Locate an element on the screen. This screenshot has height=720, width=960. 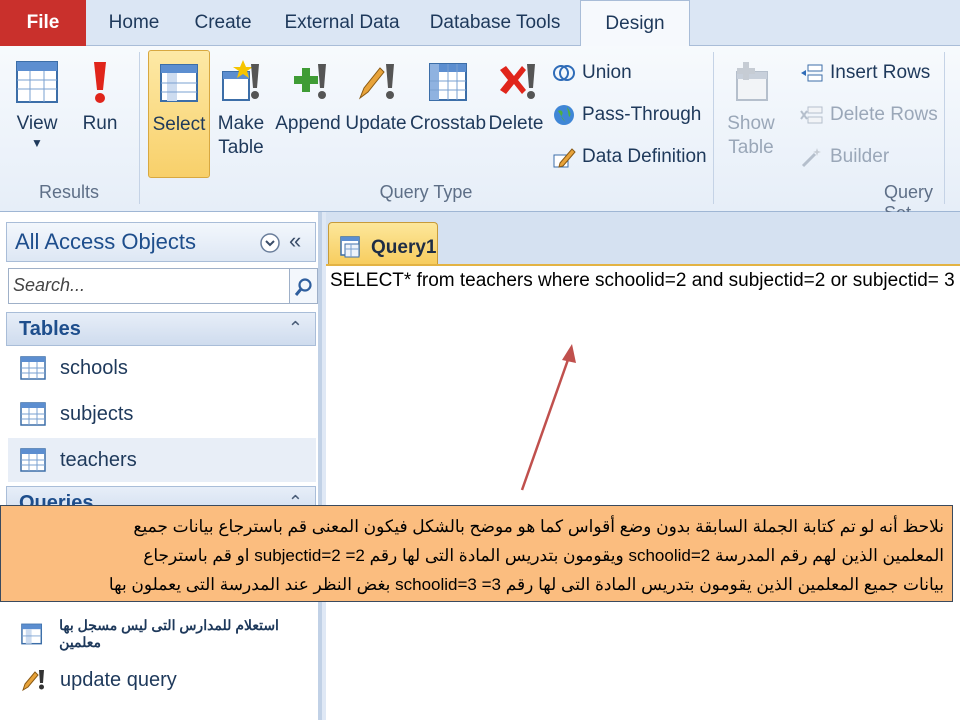
tab-file: File is located at coordinates (43, 23).